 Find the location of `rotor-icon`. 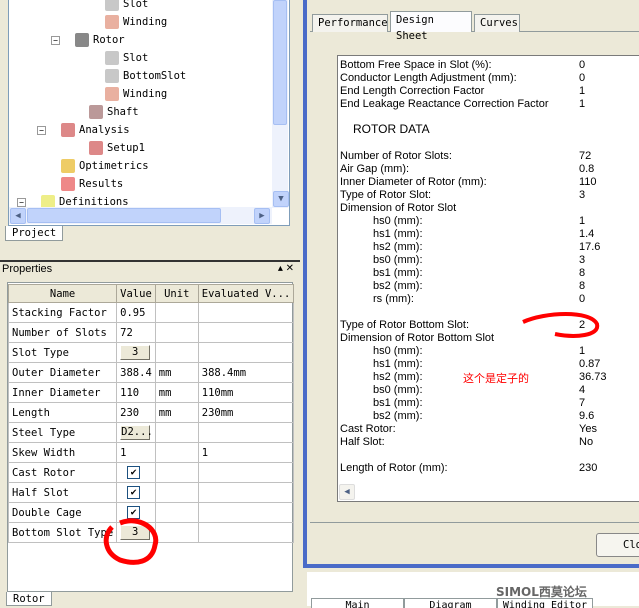

rotor-icon is located at coordinates (82, 40).